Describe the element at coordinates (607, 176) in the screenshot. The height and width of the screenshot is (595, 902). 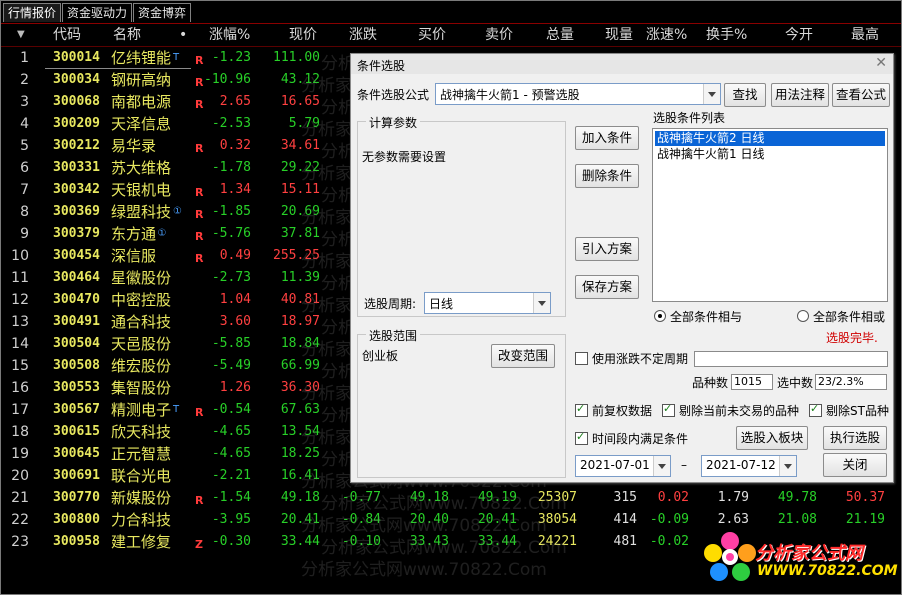
I see `delete-condition-button: 删除条件` at that location.